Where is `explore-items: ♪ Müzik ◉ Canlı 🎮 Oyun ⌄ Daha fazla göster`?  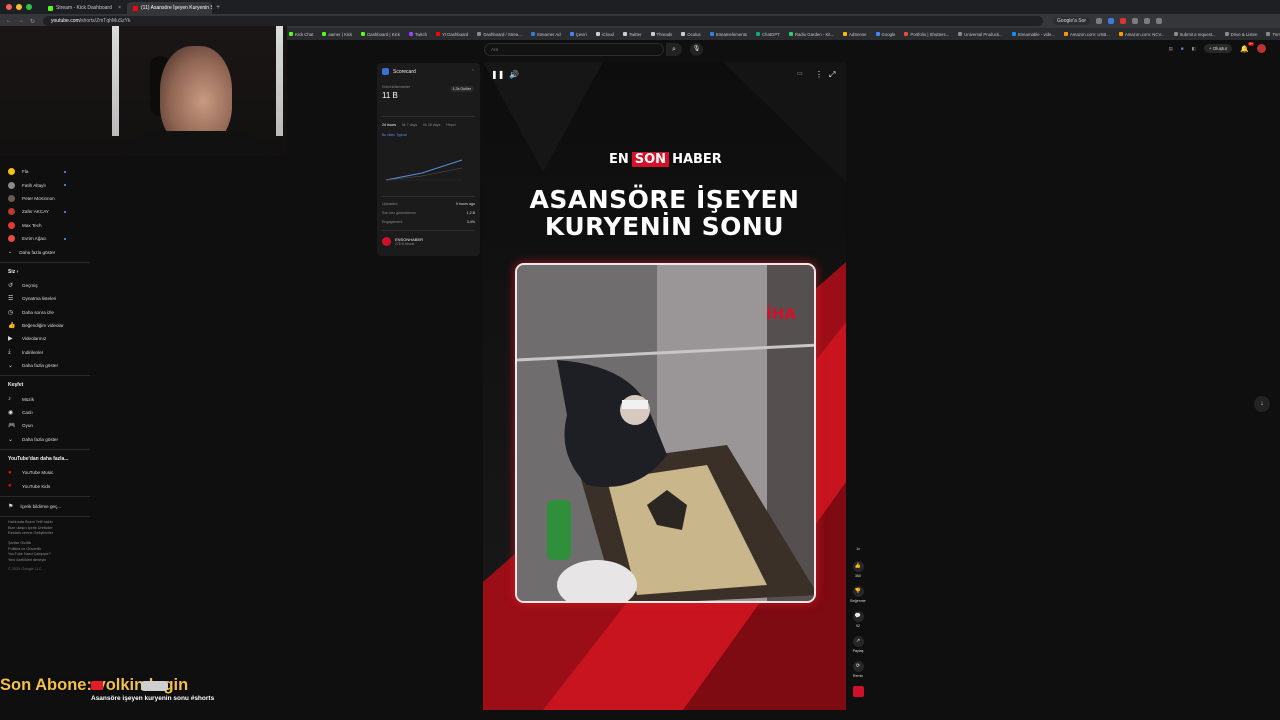 explore-items: ♪ Müzik ◉ Canlı 🎮 Oyun ⌄ Daha fazla göster is located at coordinates (45, 419).